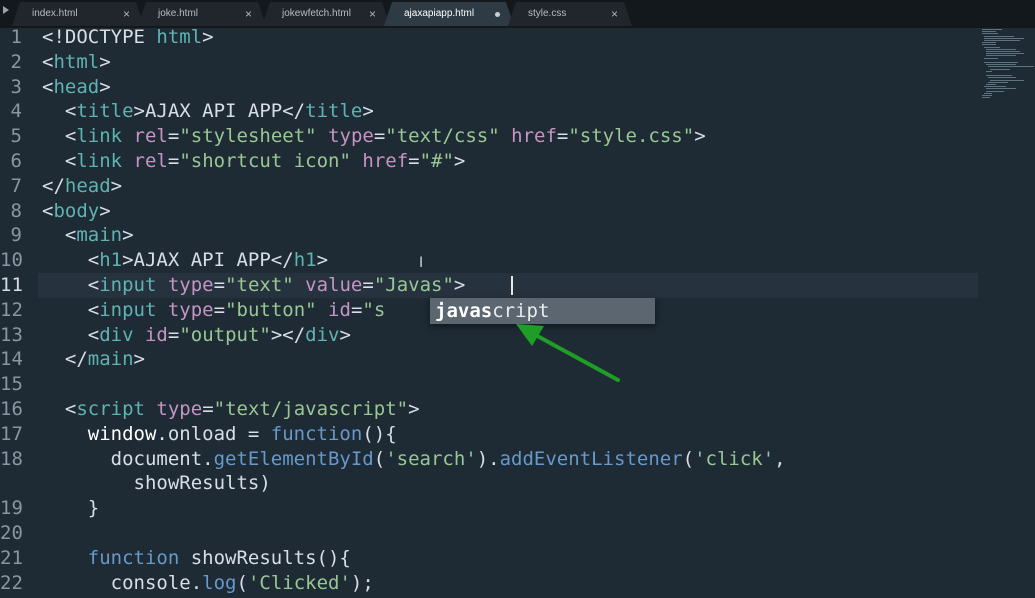  Describe the element at coordinates (76, 87) in the screenshot. I see `code-line: <head>` at that location.